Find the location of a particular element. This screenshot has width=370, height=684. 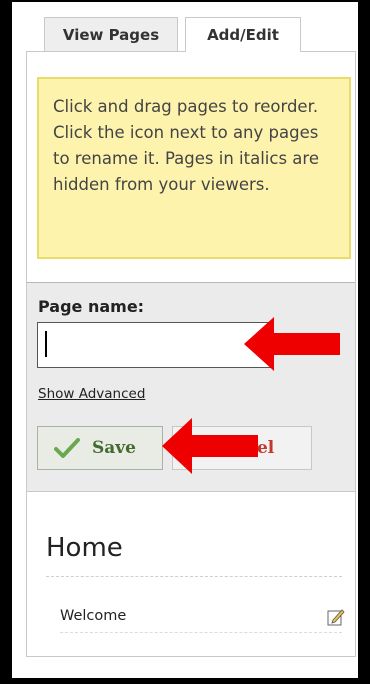

checkmark-icon is located at coordinates (67, 448).